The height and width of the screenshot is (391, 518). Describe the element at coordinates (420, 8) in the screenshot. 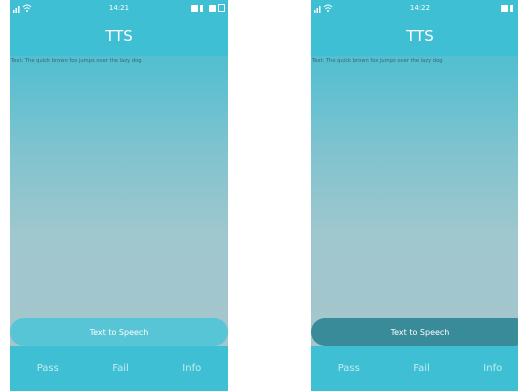

I see `status-time: 14:22` at that location.